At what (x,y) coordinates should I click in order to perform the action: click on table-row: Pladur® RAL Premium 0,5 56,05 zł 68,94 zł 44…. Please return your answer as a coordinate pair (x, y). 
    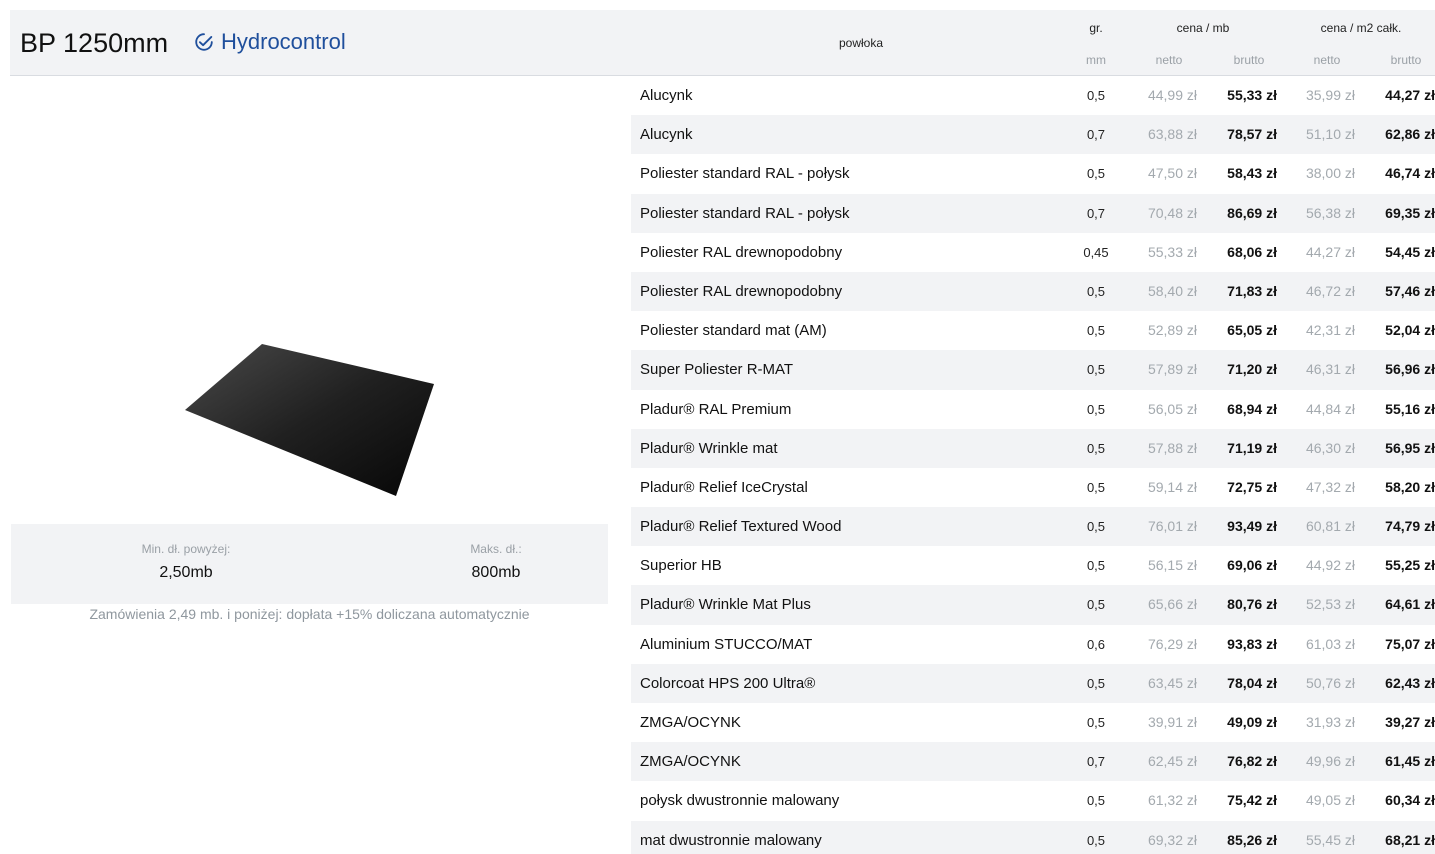
    Looking at the image, I should click on (1033, 409).